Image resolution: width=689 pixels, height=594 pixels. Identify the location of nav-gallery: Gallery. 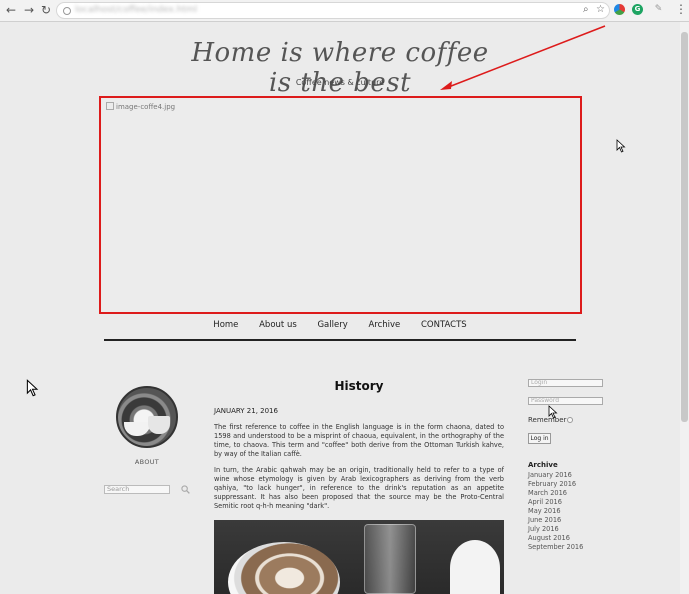
(332, 325).